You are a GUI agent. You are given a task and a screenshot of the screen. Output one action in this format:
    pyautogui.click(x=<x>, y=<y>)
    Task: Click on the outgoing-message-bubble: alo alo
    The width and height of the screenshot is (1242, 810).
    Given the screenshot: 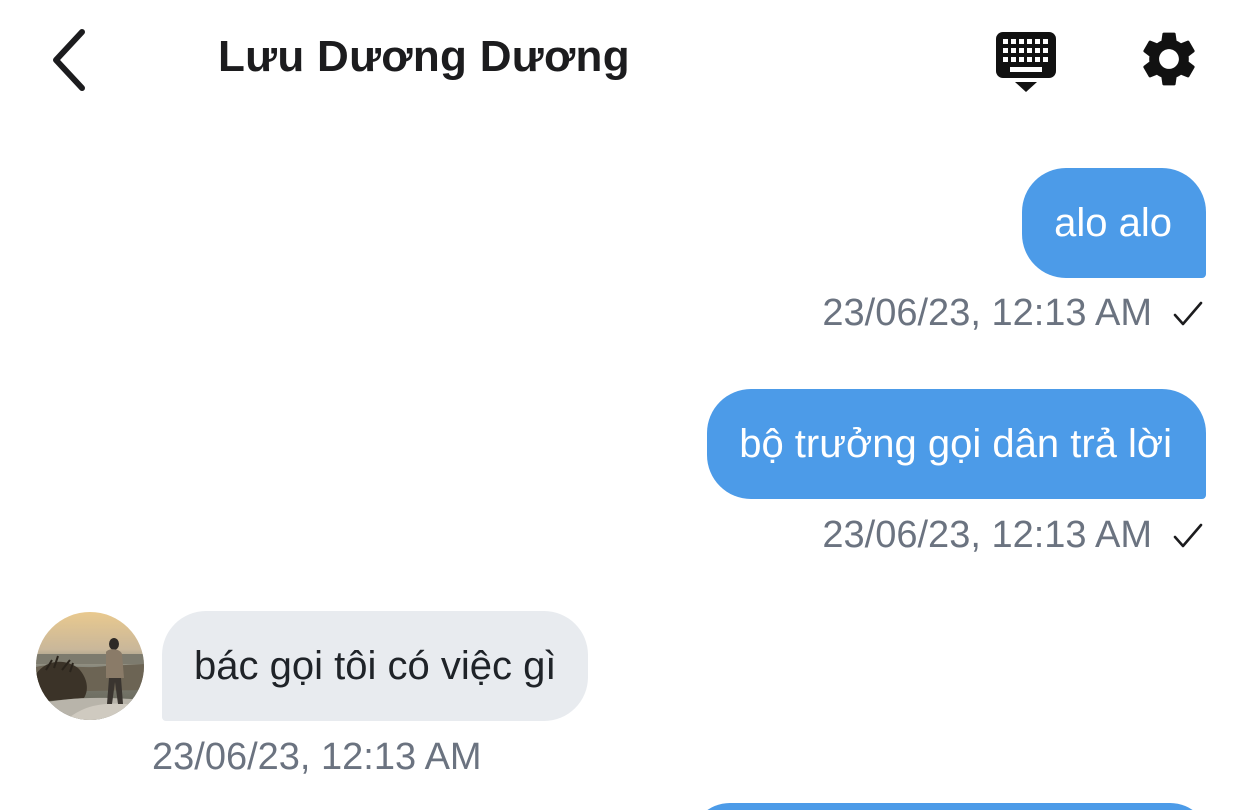 What is the action you would take?
    pyautogui.click(x=1114, y=223)
    